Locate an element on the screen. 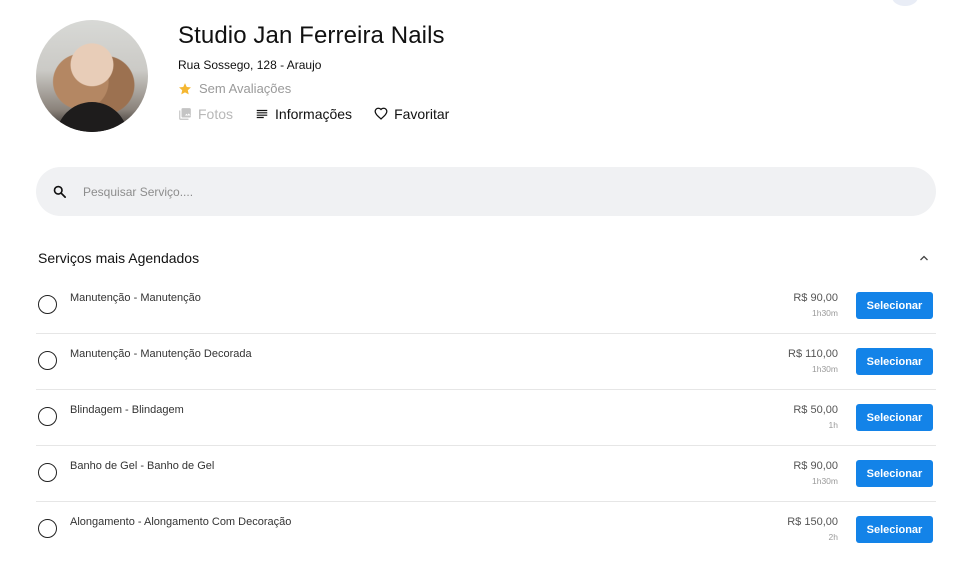 This screenshot has height=562, width=972. photos-icon is located at coordinates (185, 114).